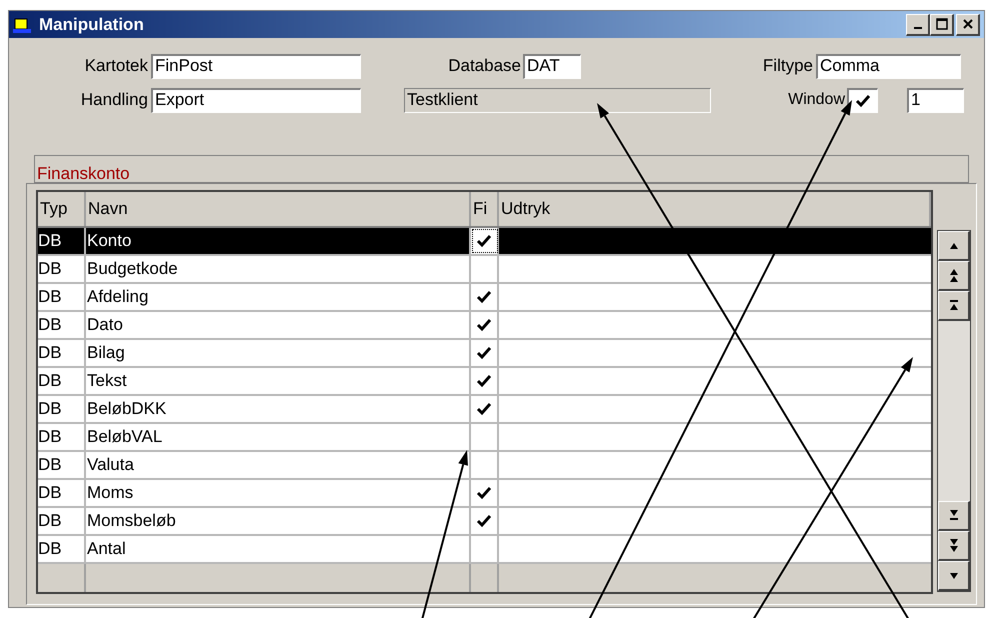  I want to click on group-header: Finanskonto, so click(501, 169).